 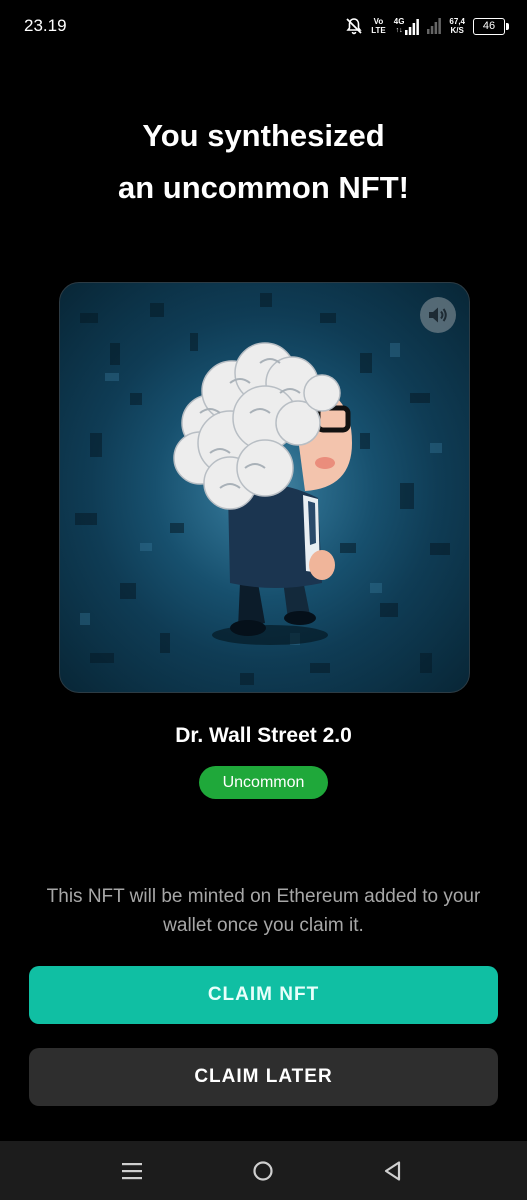 I want to click on signal-4g-icon: 4G ↑↓, so click(x=407, y=26).